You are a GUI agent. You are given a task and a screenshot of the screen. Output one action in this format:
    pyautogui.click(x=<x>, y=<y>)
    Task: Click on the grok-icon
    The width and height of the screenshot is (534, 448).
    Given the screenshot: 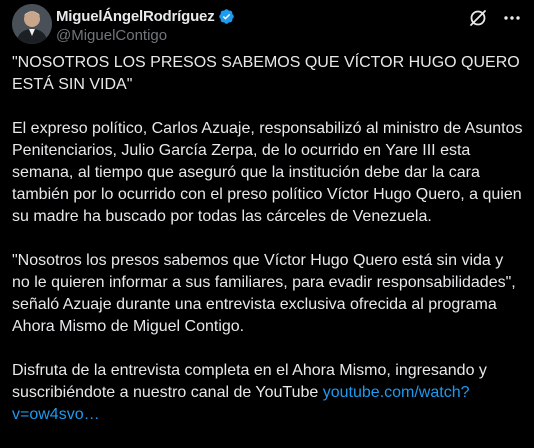 What is the action you would take?
    pyautogui.click(x=478, y=18)
    